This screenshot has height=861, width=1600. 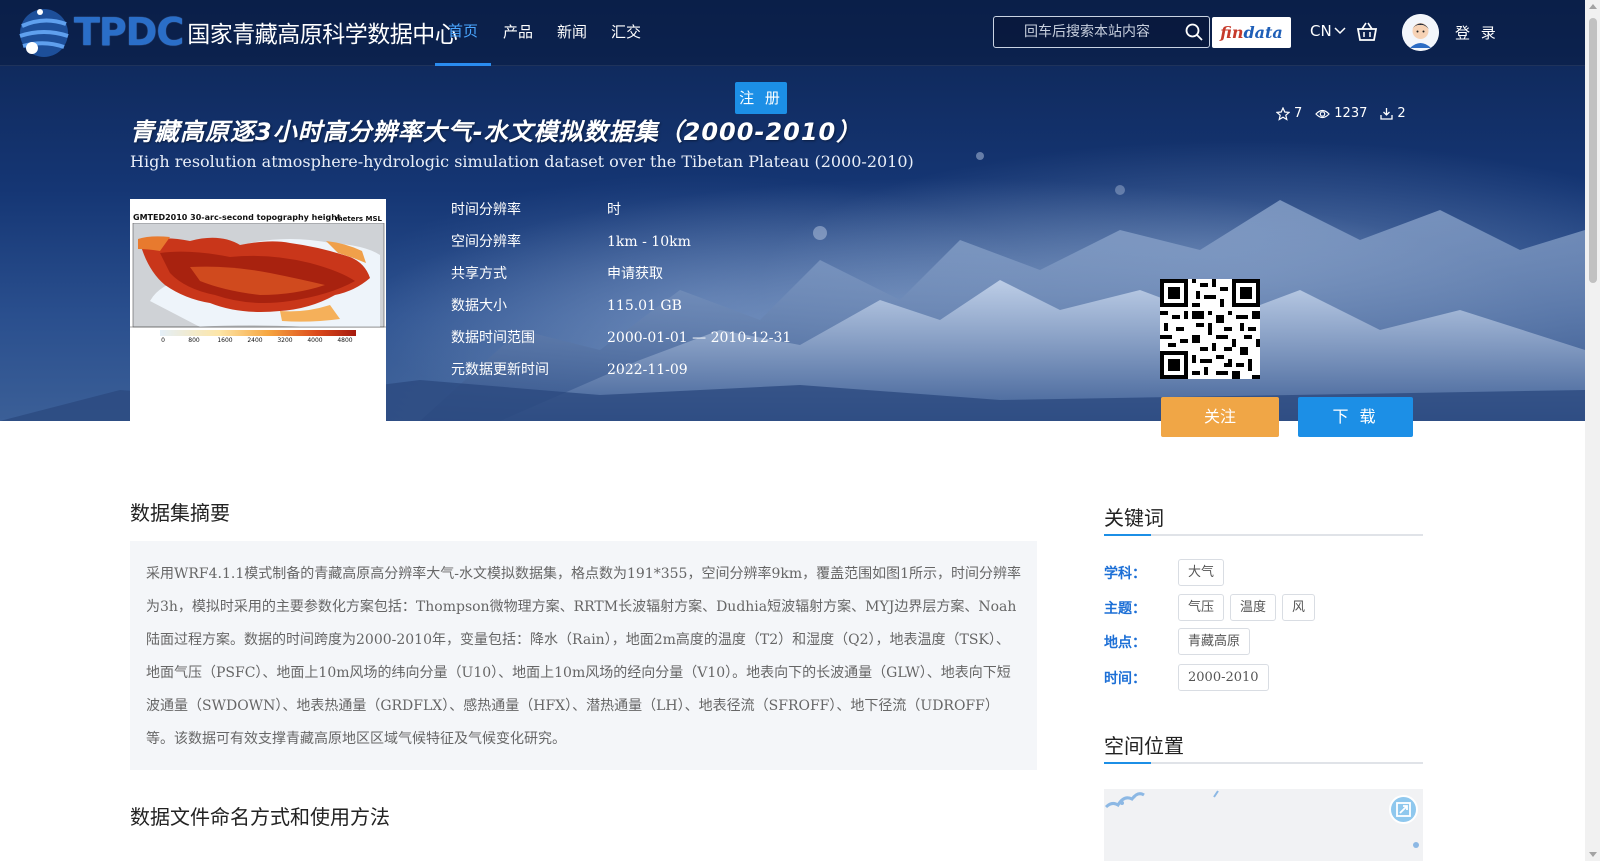 I want to click on keyword-label: 学科：, so click(x=1125, y=573).